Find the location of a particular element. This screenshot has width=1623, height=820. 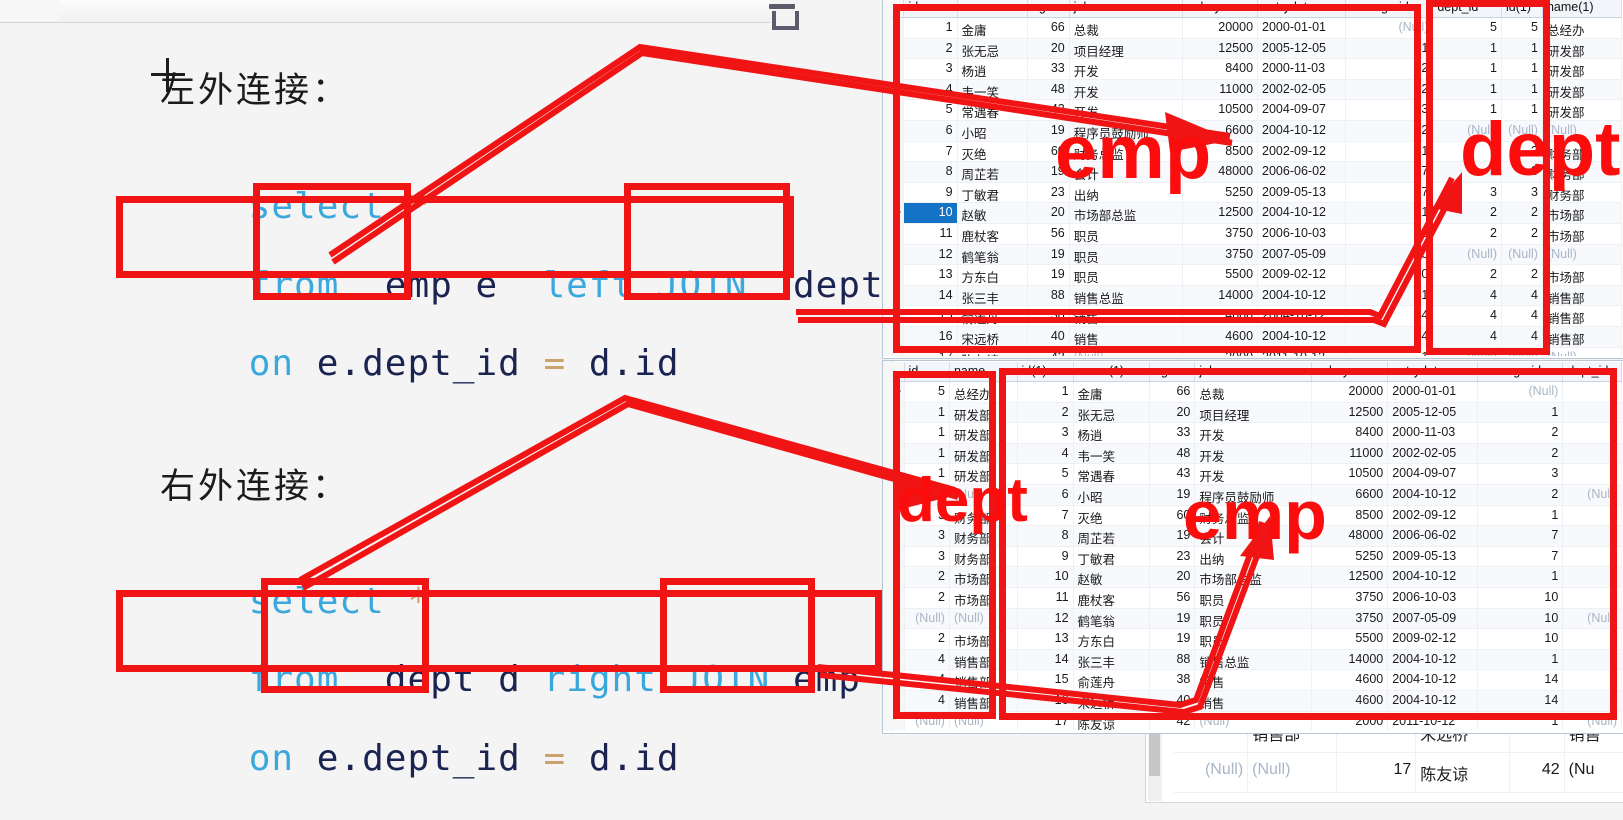

label-dept-bottom: dept is located at coordinates (962, 500).